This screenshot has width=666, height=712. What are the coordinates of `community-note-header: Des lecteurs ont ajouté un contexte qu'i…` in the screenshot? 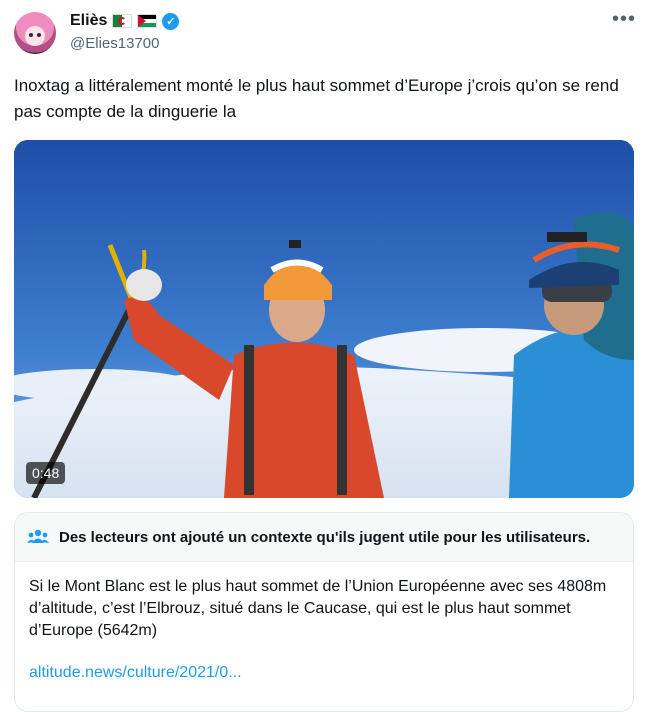 It's located at (324, 537).